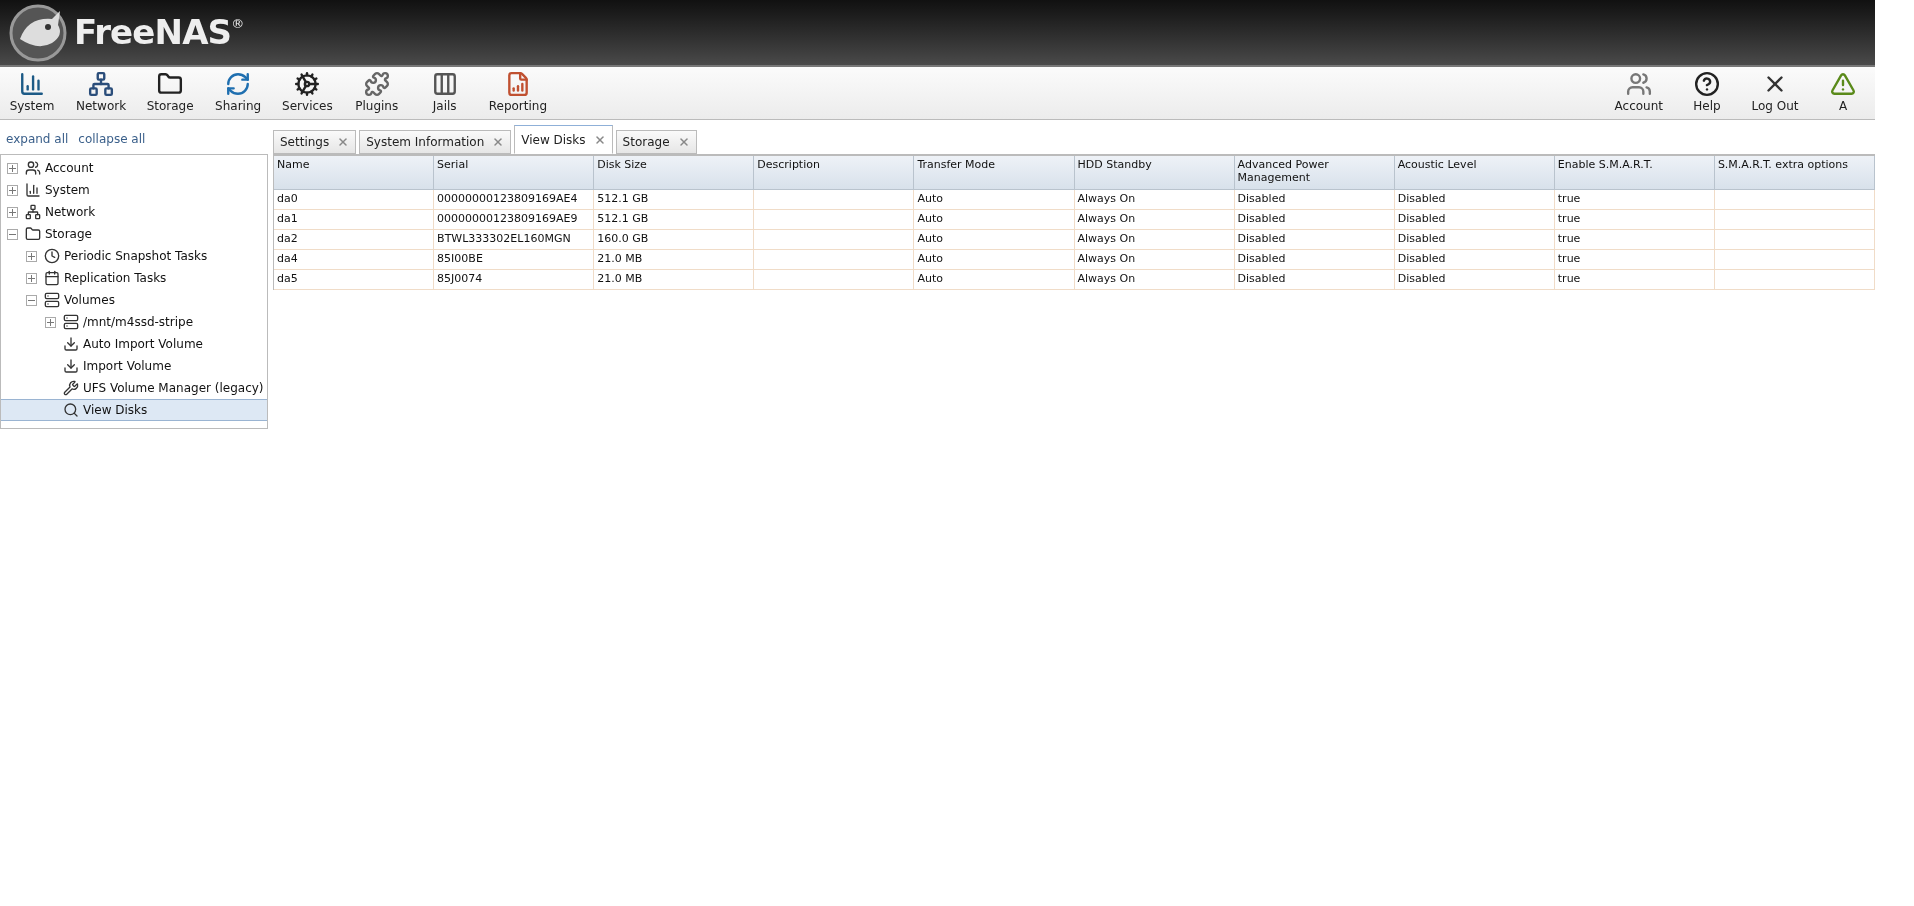 The height and width of the screenshot is (906, 1914). What do you see at coordinates (444, 84) in the screenshot?
I see `bars-icon` at bounding box center [444, 84].